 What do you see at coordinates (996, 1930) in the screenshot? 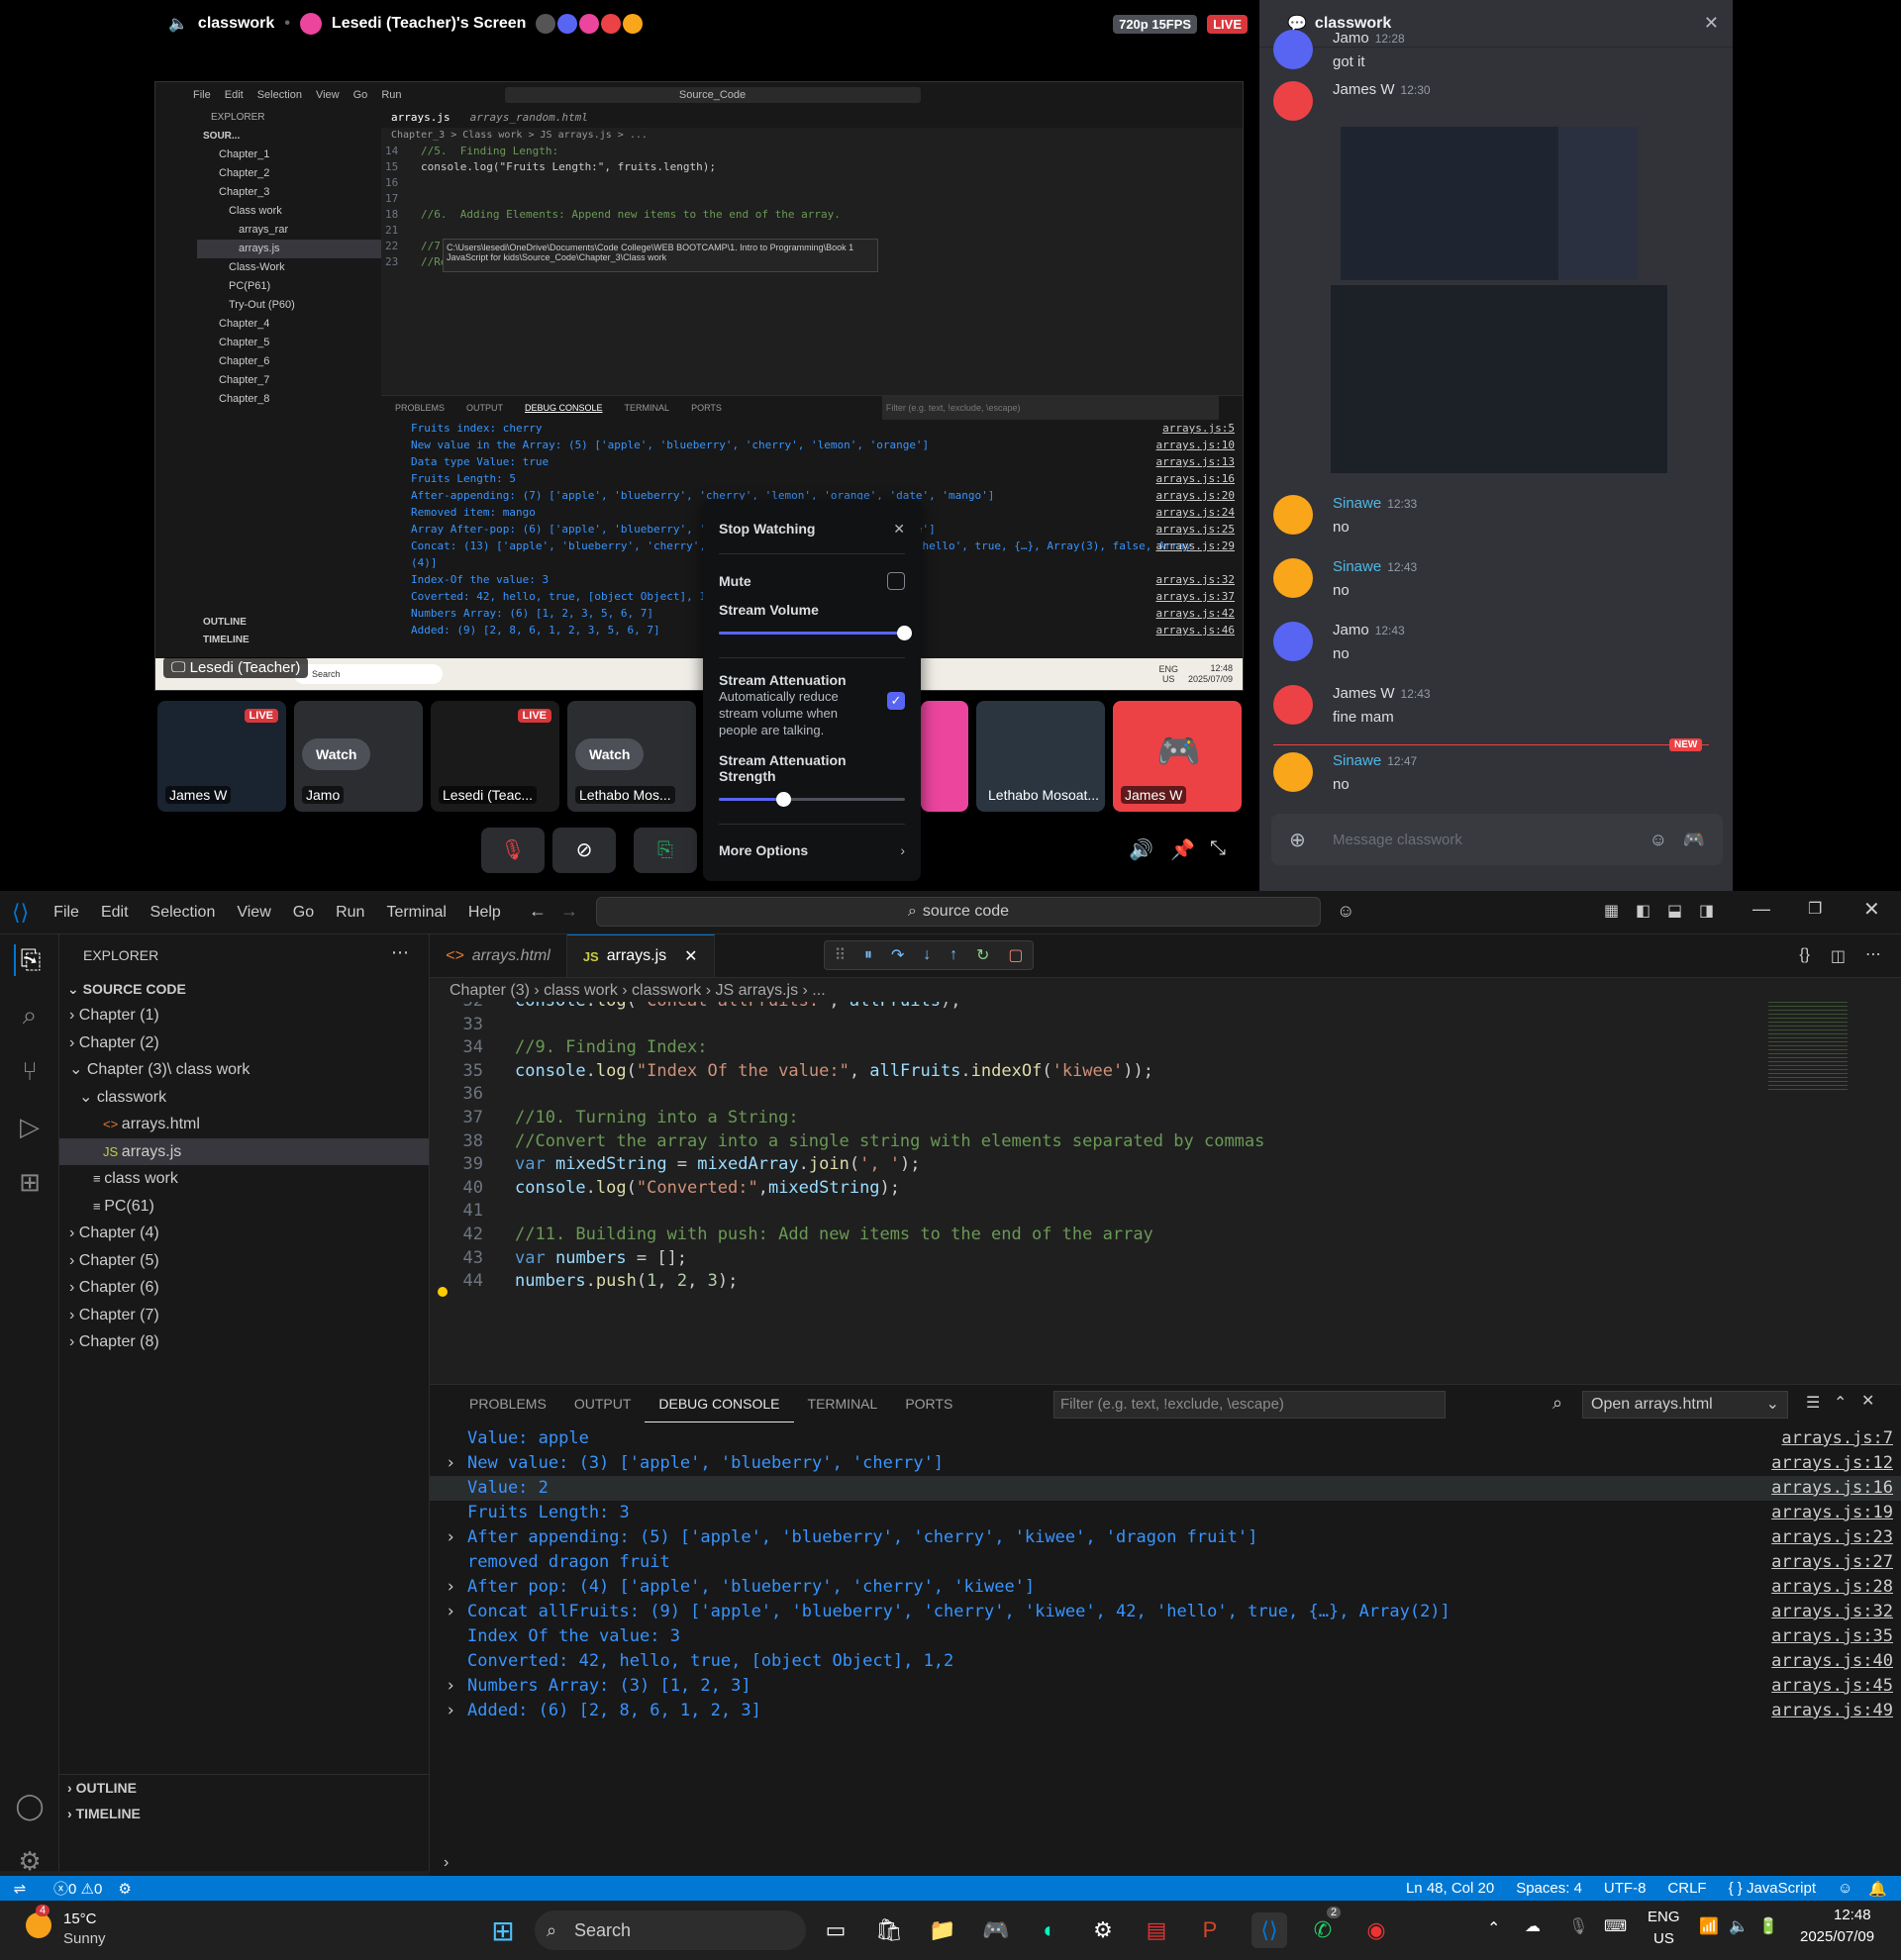
I see `discord-icon: 🎮` at bounding box center [996, 1930].